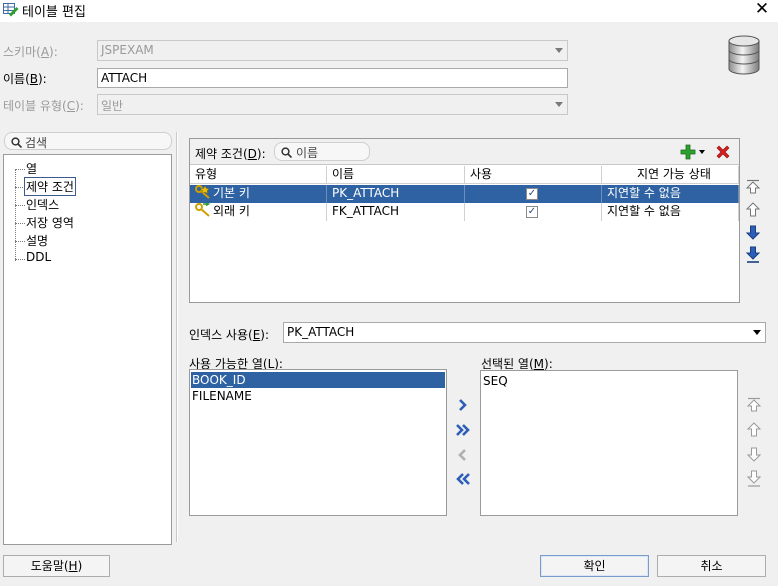 The image size is (778, 586). What do you see at coordinates (31, 168) in the screenshot?
I see `nav-item-columns: 열` at bounding box center [31, 168].